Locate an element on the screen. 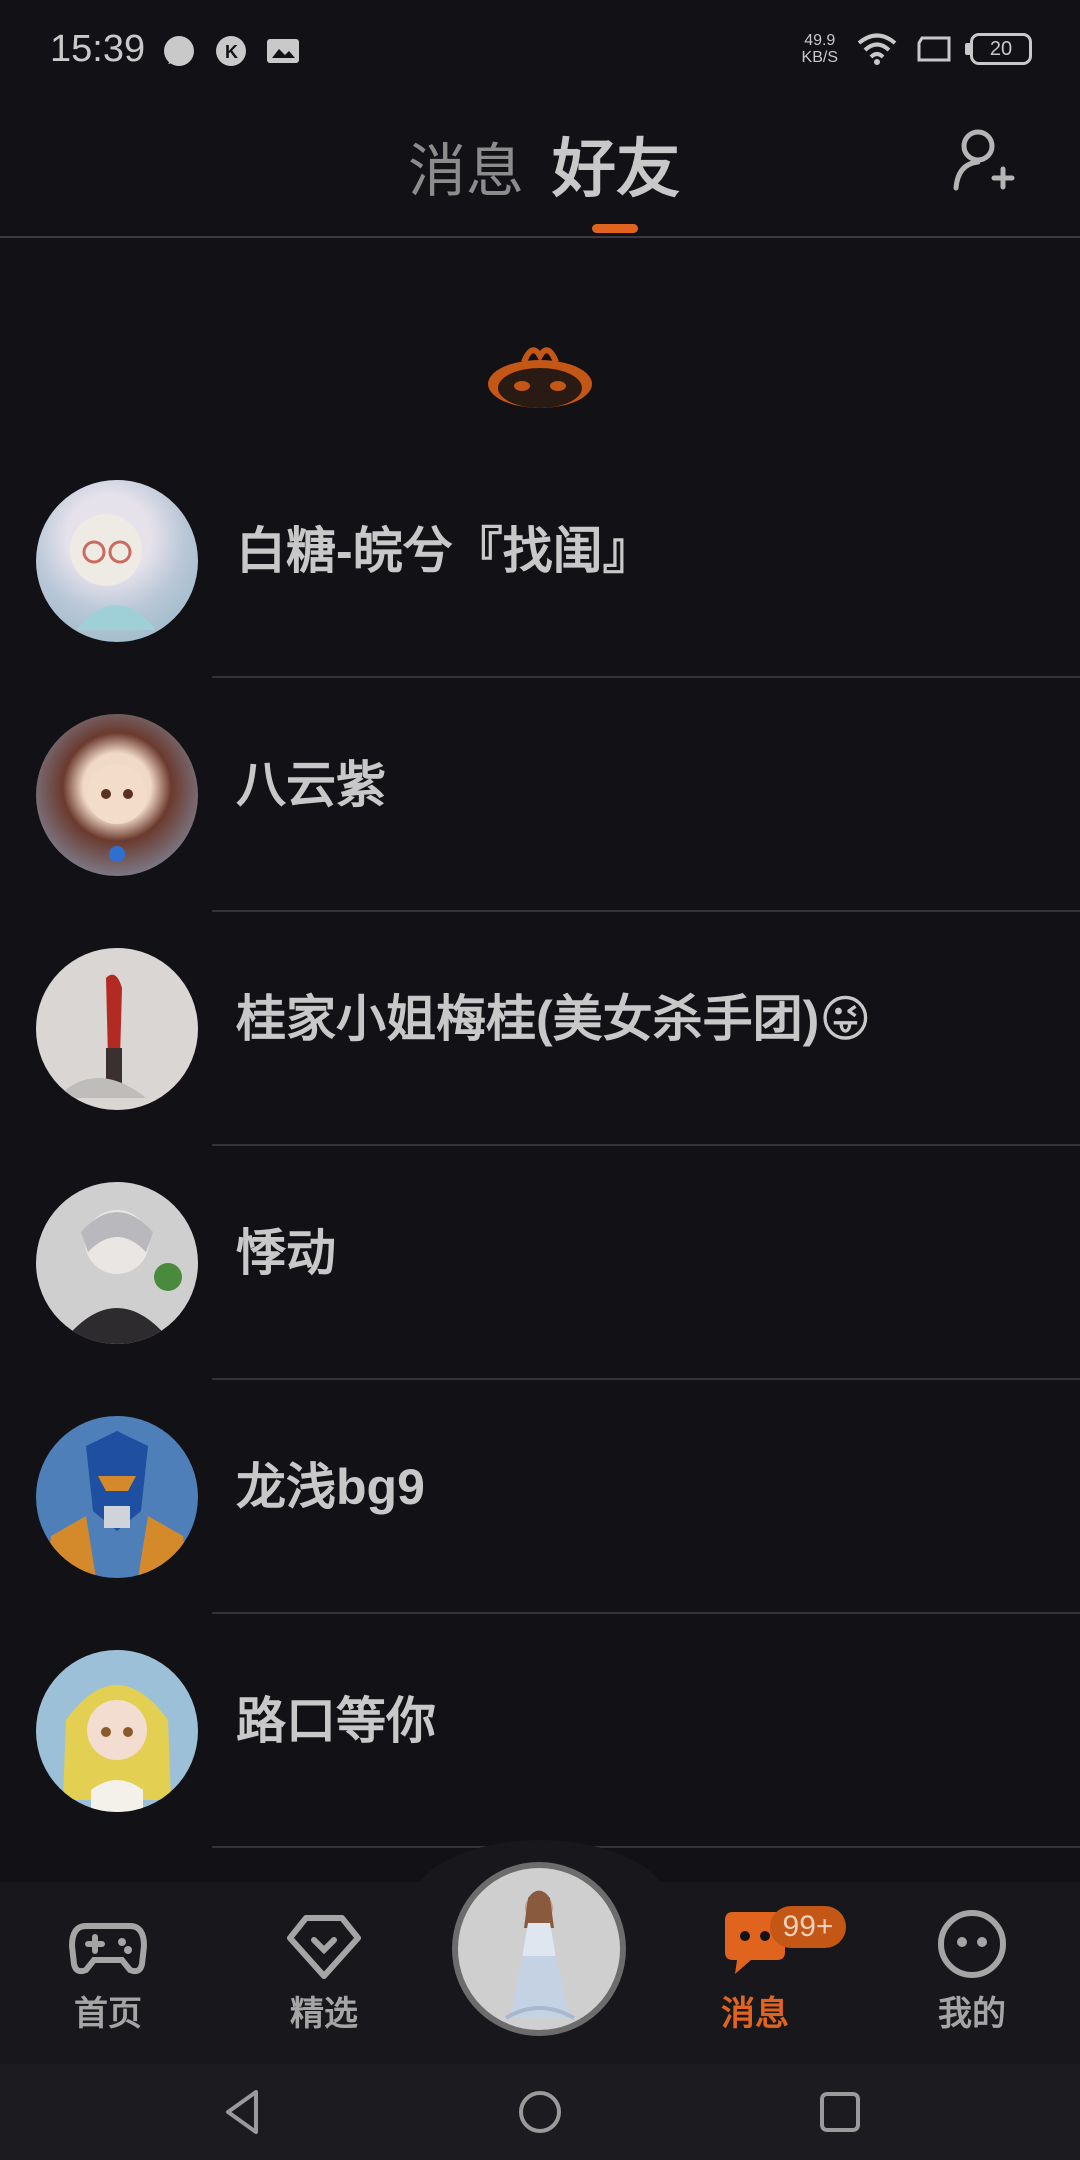  nav-item-featured: 精选 is located at coordinates (324, 1970).